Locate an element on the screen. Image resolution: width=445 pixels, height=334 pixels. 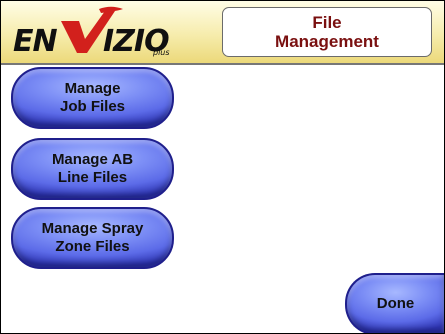
envizio-plus-logo: EN IZIO plus is located at coordinates (91, 32).